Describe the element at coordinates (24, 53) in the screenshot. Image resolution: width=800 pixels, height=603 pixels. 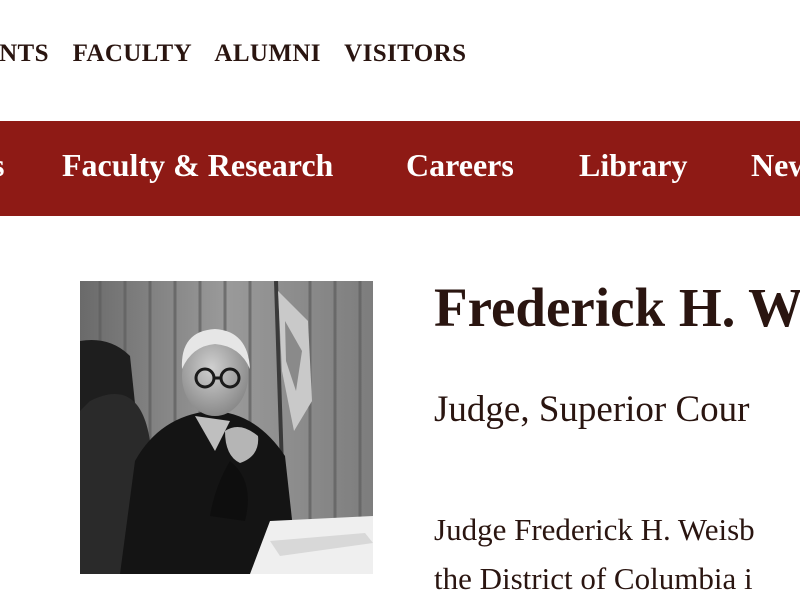
I see `audience-nav-students: ENTS` at that location.